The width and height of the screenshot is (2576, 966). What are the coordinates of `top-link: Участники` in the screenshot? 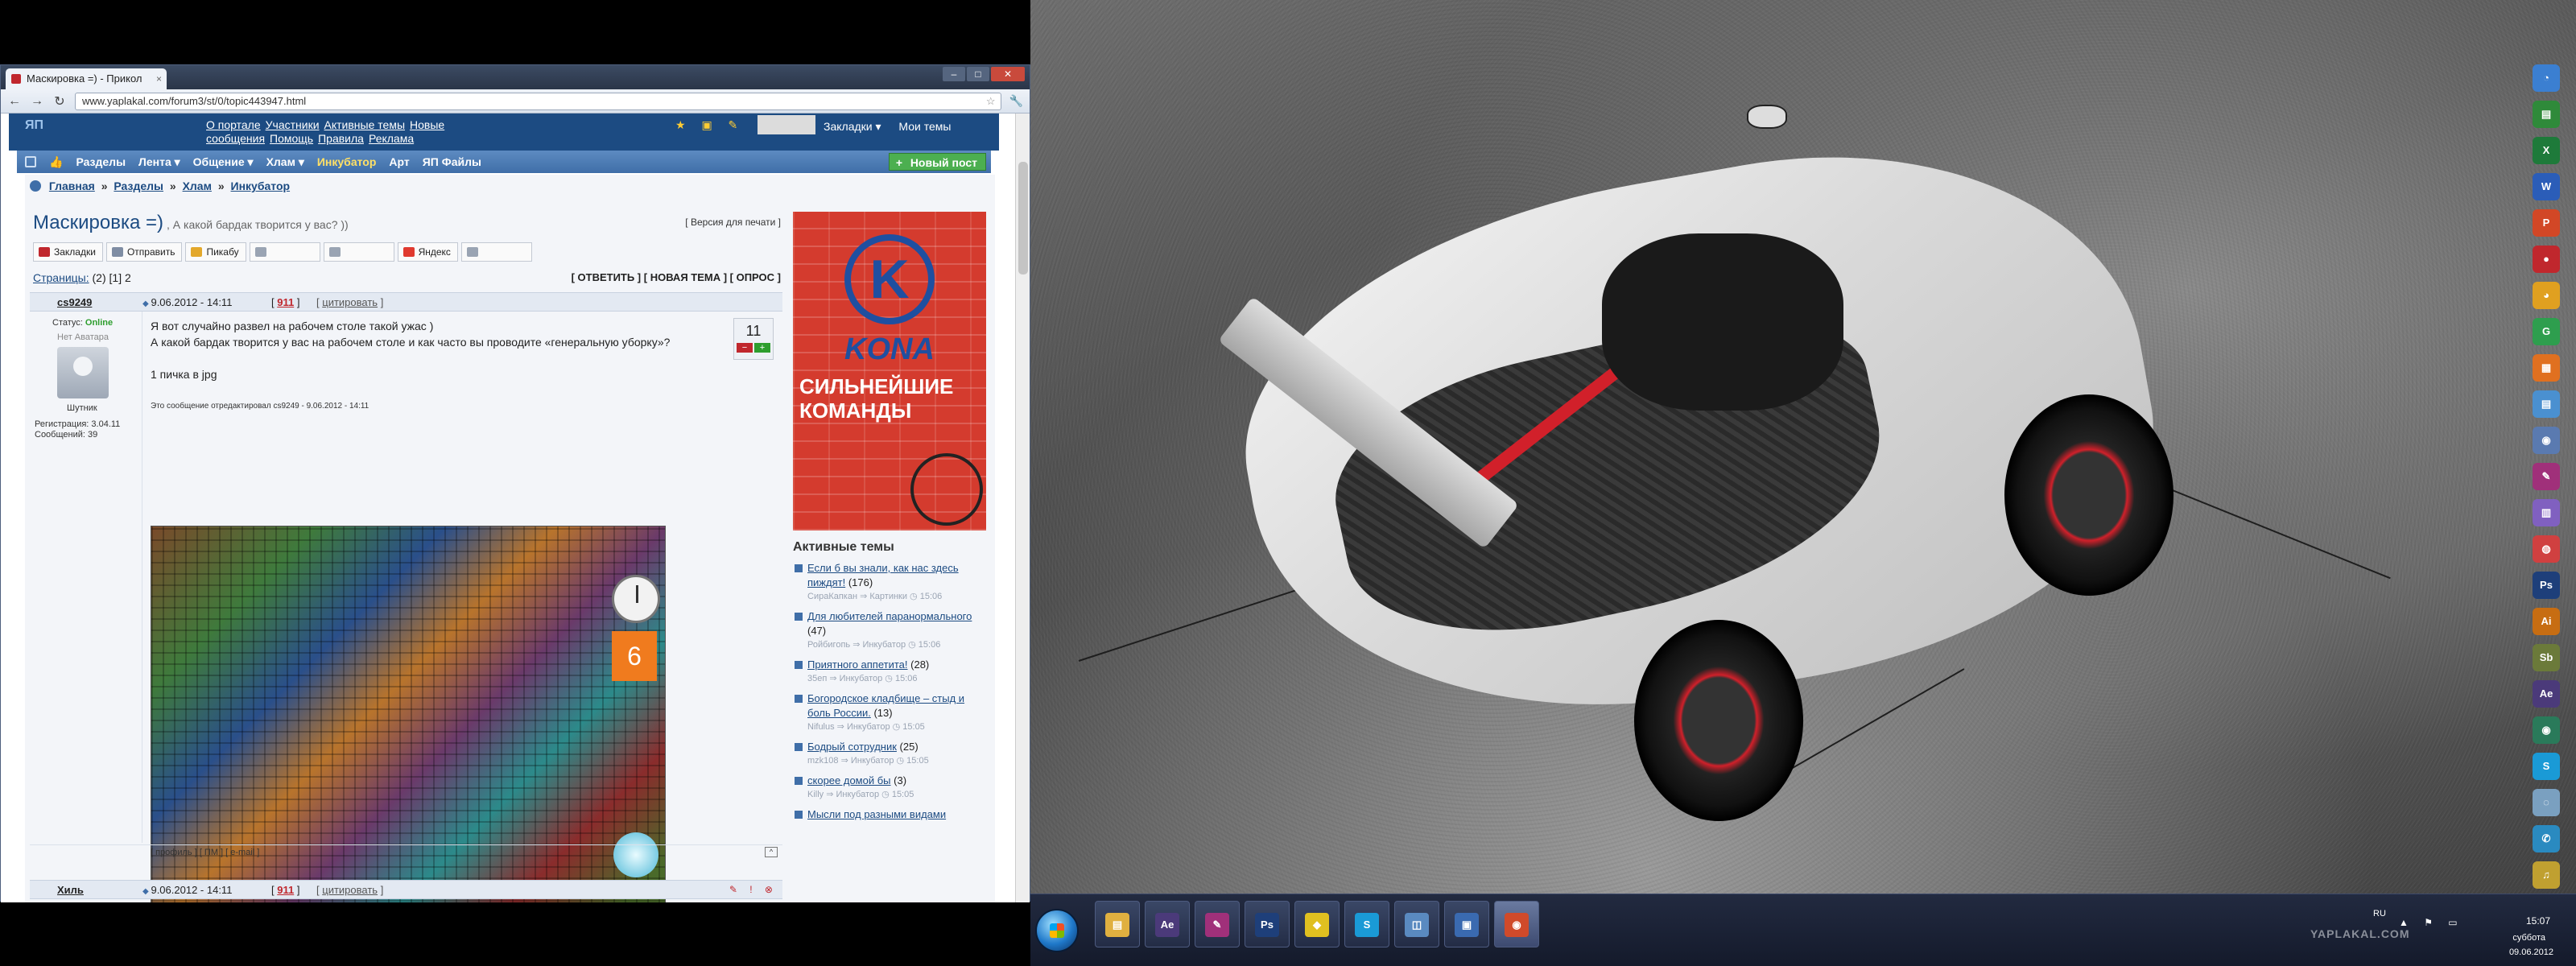 It's located at (293, 124).